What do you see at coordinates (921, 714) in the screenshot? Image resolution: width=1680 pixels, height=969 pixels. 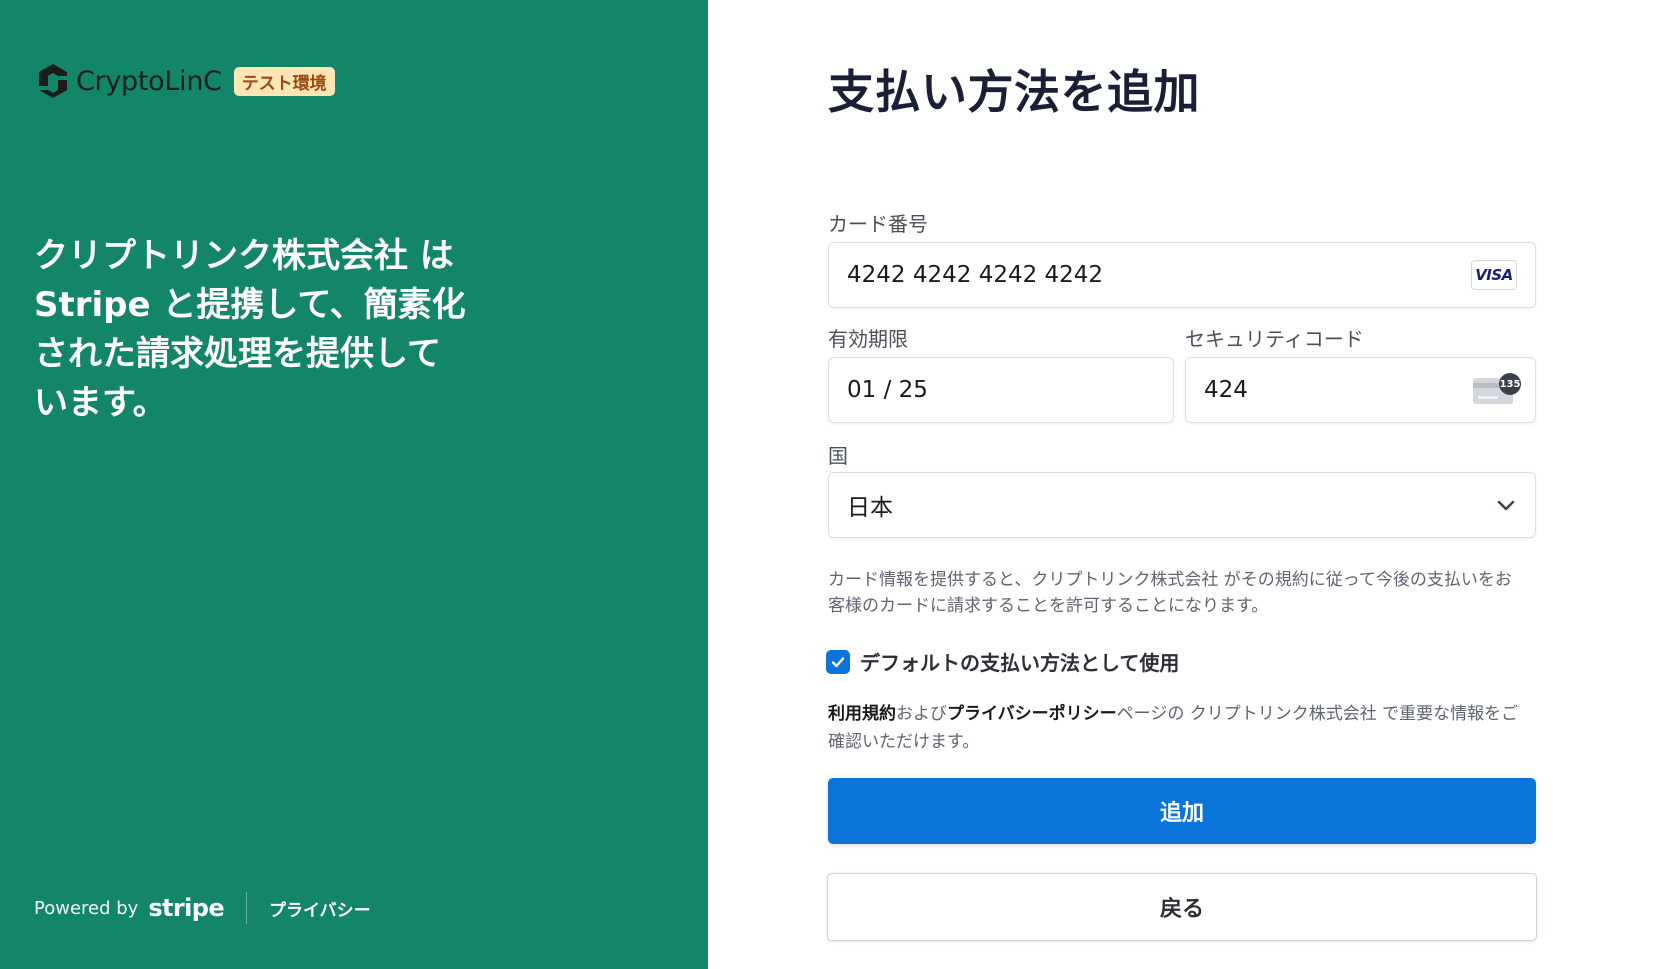 I see `terms-and: および` at bounding box center [921, 714].